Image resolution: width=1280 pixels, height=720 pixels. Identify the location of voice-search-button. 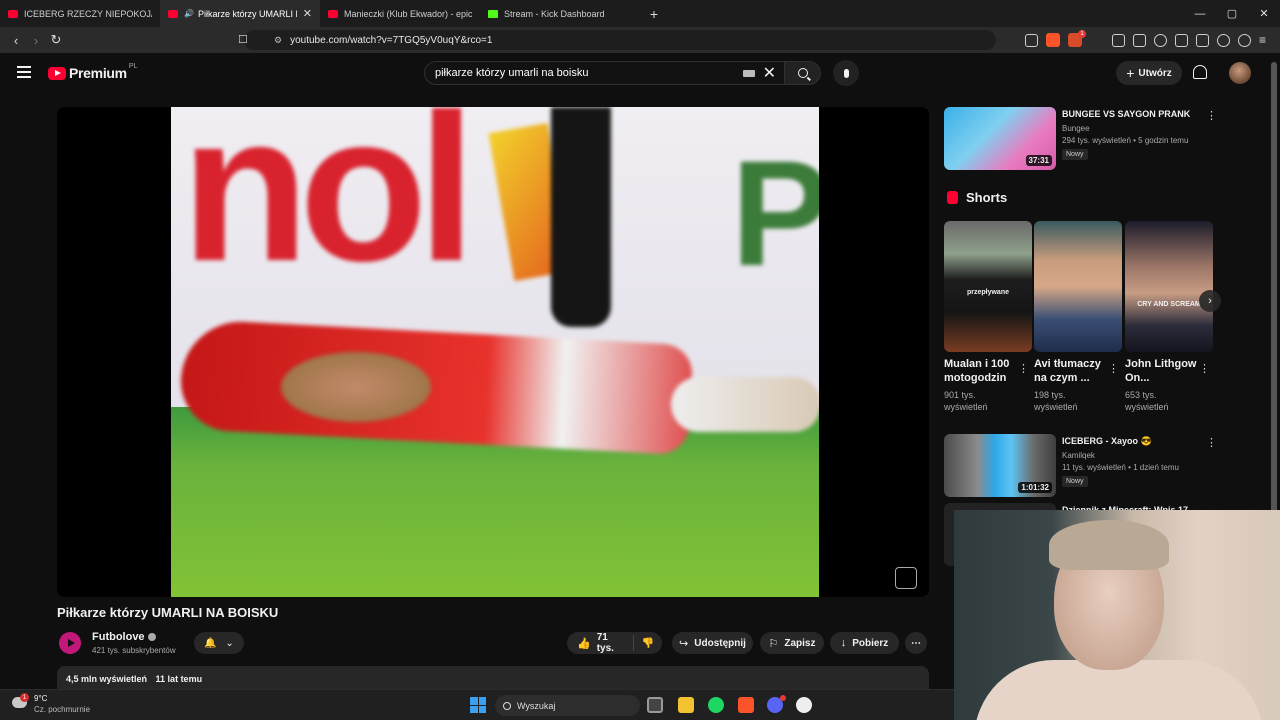
(846, 73).